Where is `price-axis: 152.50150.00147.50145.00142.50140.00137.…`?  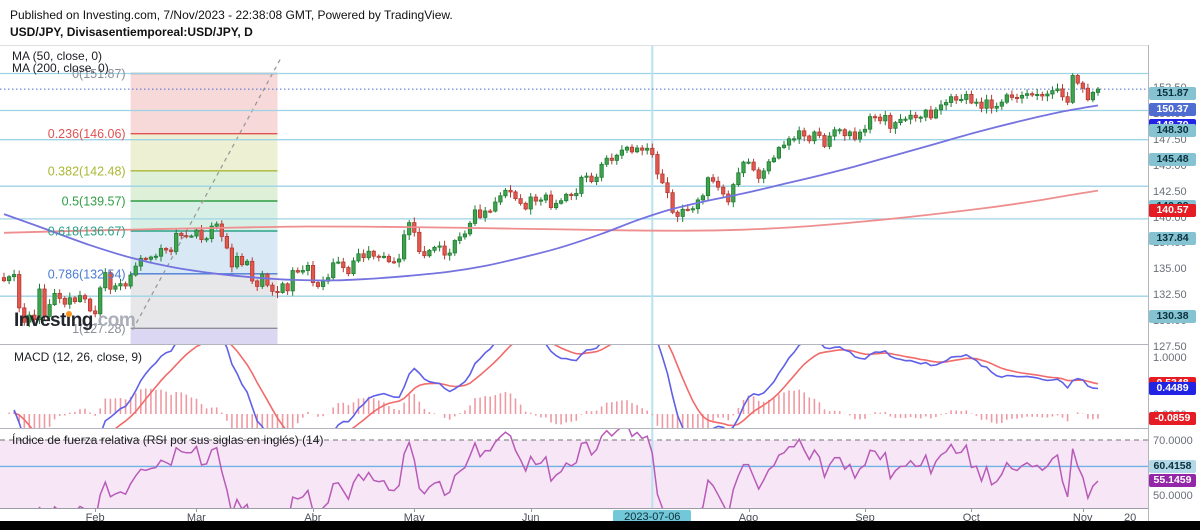 price-axis: 152.50150.00147.50145.00142.50140.00137.… is located at coordinates (1174, 283).